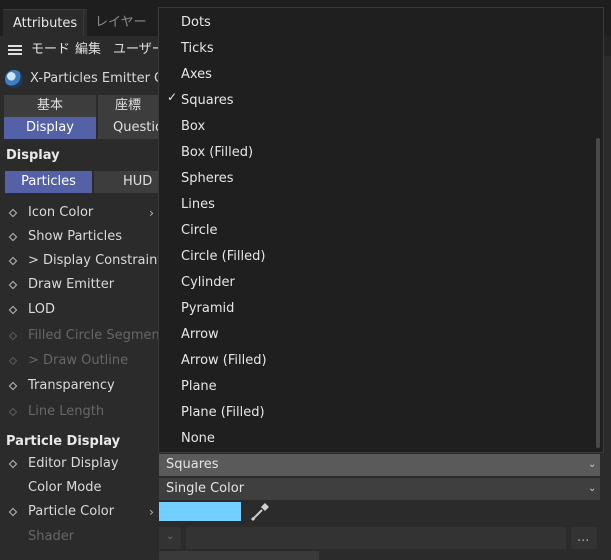 This screenshot has width=611, height=560. What do you see at coordinates (103, 78) in the screenshot?
I see `object-title: X-Particles Emitter Obj` at bounding box center [103, 78].